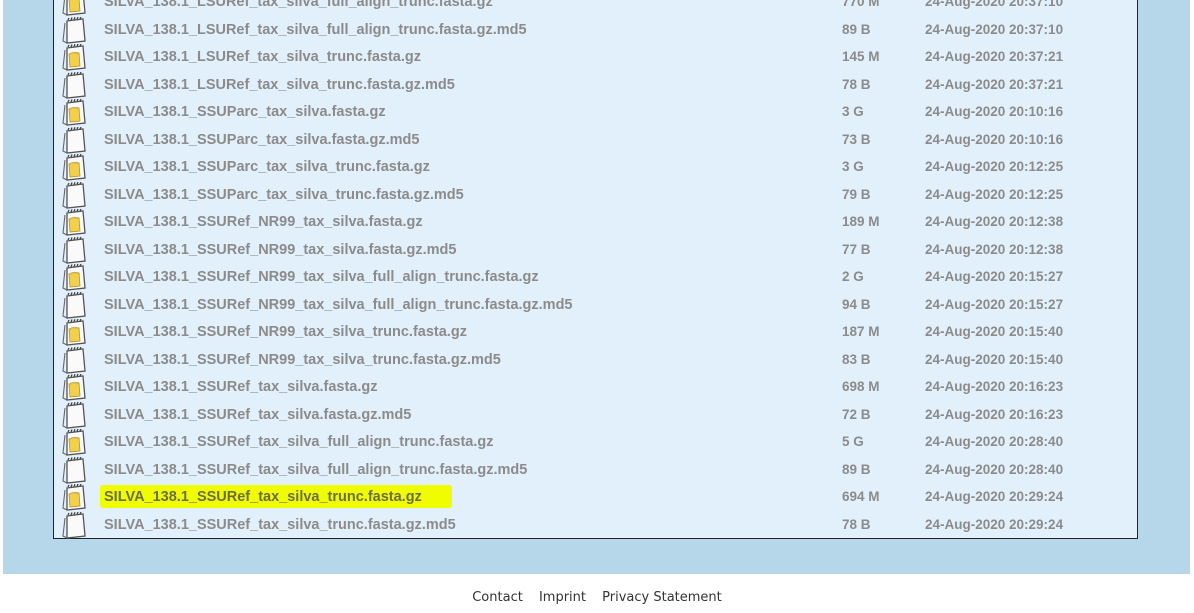 Image resolution: width=1194 pixels, height=613 pixels. What do you see at coordinates (861, 331) in the screenshot?
I see `file-size: 187 M` at bounding box center [861, 331].